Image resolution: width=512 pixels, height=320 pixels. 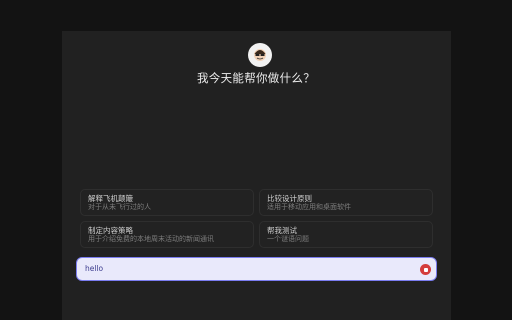 I want to click on suggestion-subtitle: 适用于移动应用和桌面软件, so click(x=309, y=207).